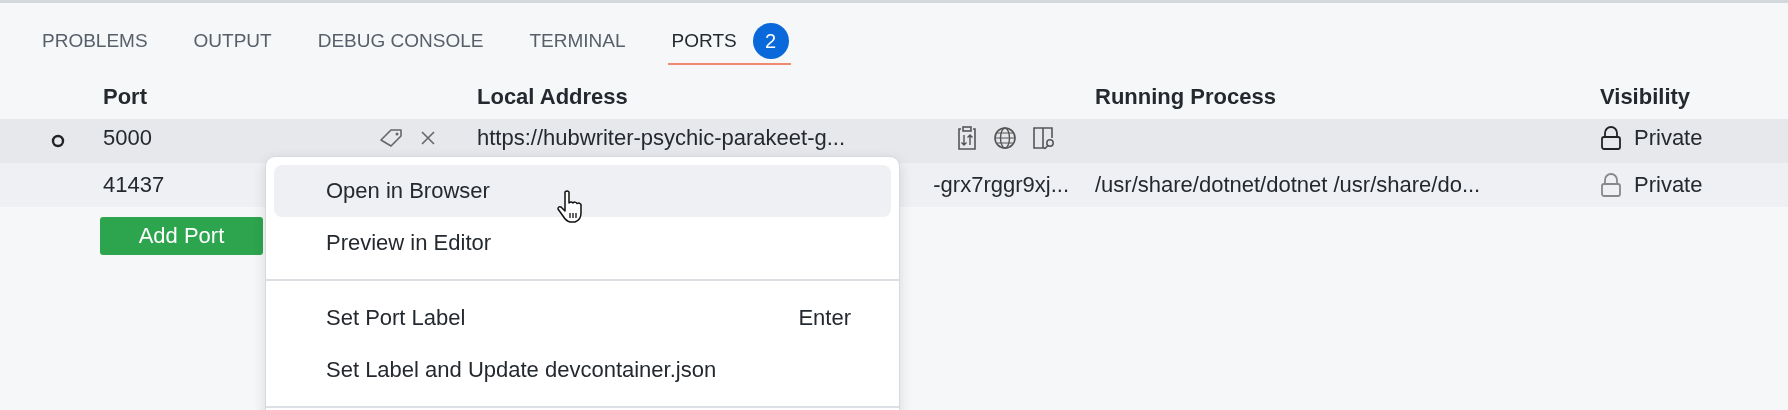 Image resolution: width=1788 pixels, height=410 pixels. What do you see at coordinates (408, 191) in the screenshot?
I see `menu-item-label: Open in Browser` at bounding box center [408, 191].